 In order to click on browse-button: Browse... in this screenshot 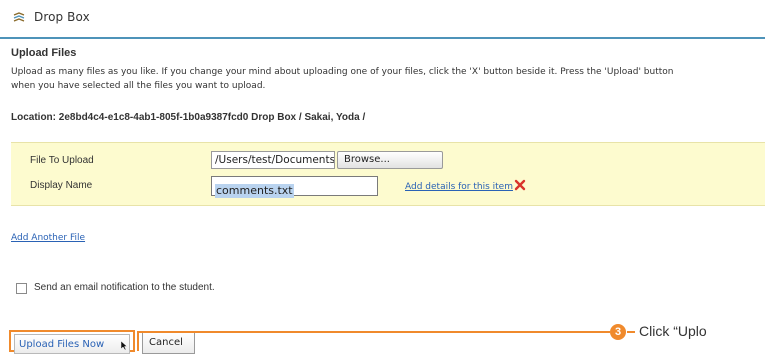, I will do `click(390, 160)`.